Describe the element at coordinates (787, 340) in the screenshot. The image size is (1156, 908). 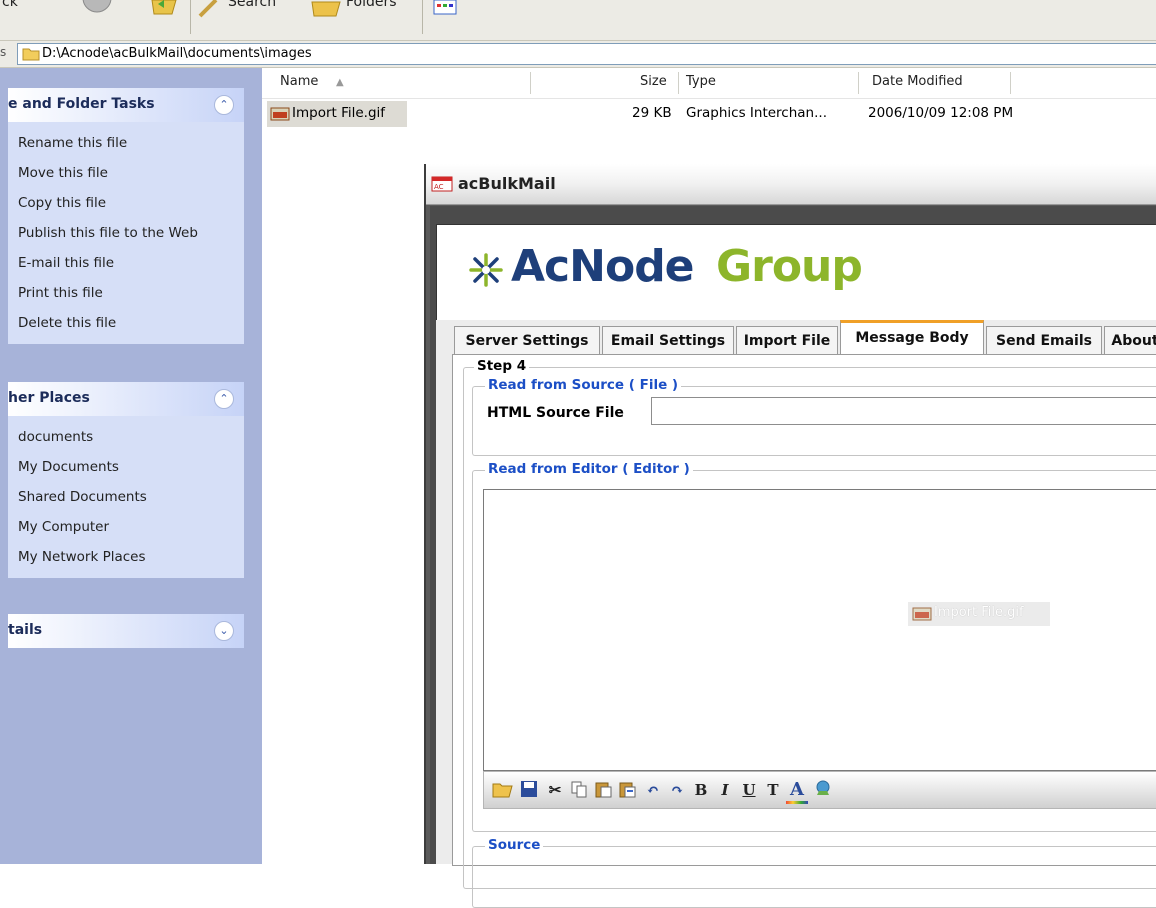
I see `tab-import-file: Import File` at that location.